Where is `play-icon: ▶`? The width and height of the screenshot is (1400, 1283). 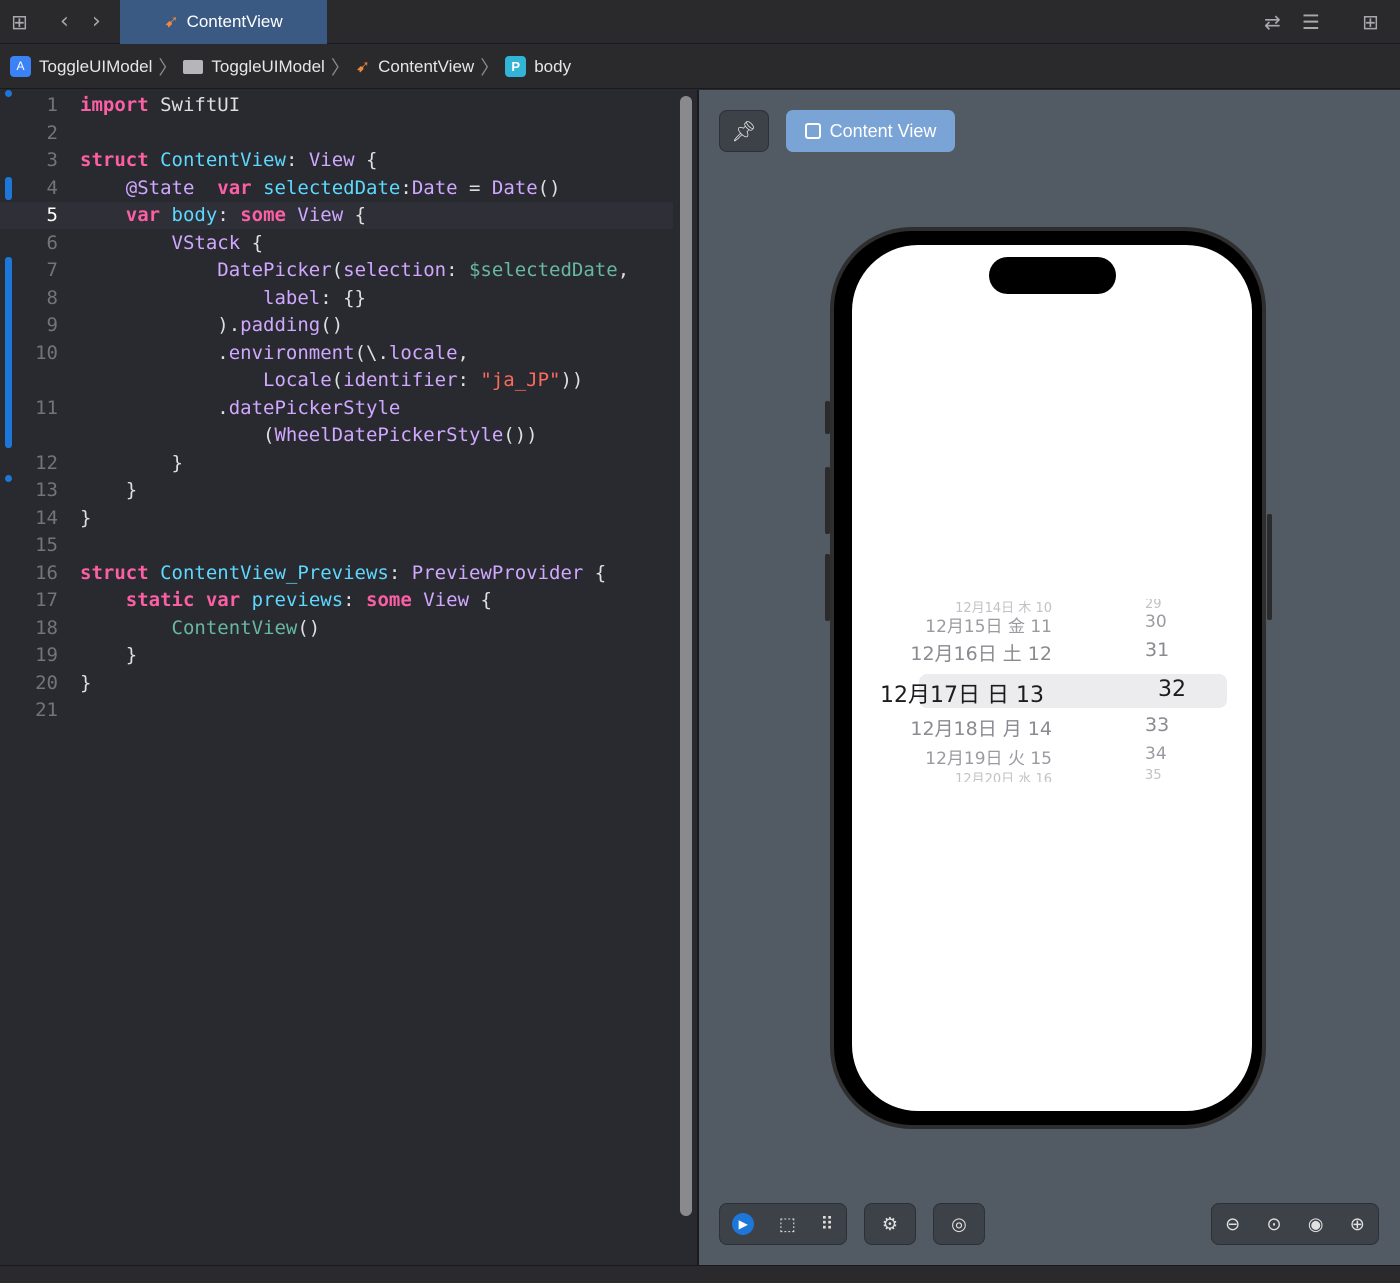 play-icon: ▶ is located at coordinates (743, 1224).